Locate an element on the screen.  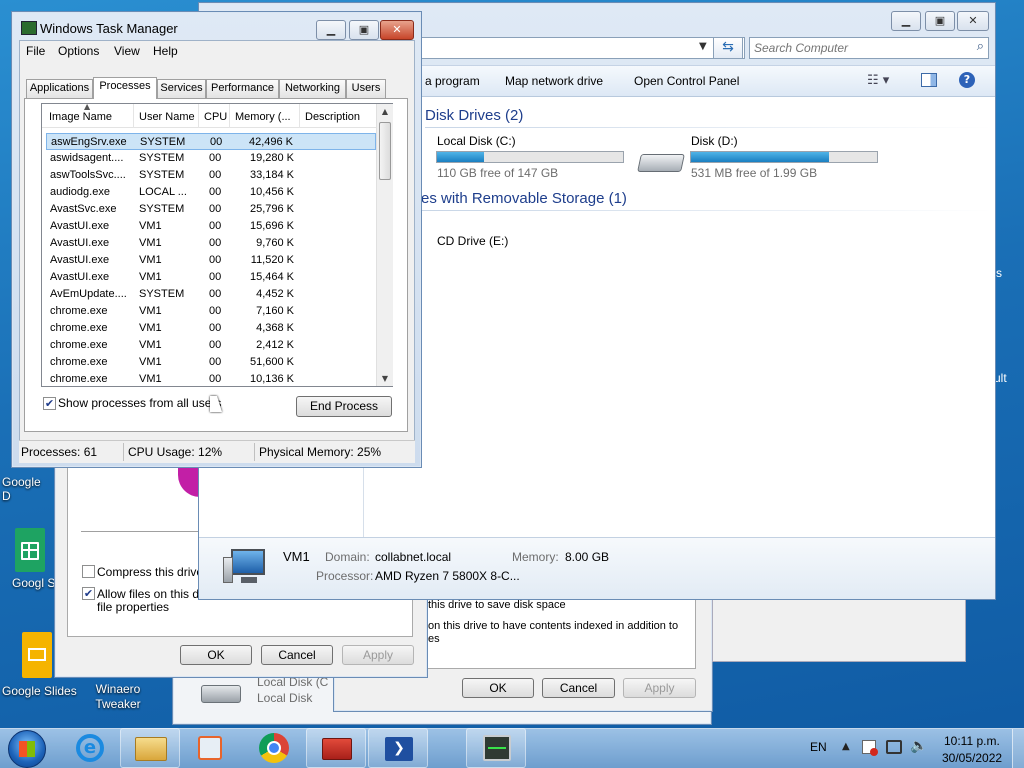
taskbar-chrome-button is located at coordinates (274, 748).